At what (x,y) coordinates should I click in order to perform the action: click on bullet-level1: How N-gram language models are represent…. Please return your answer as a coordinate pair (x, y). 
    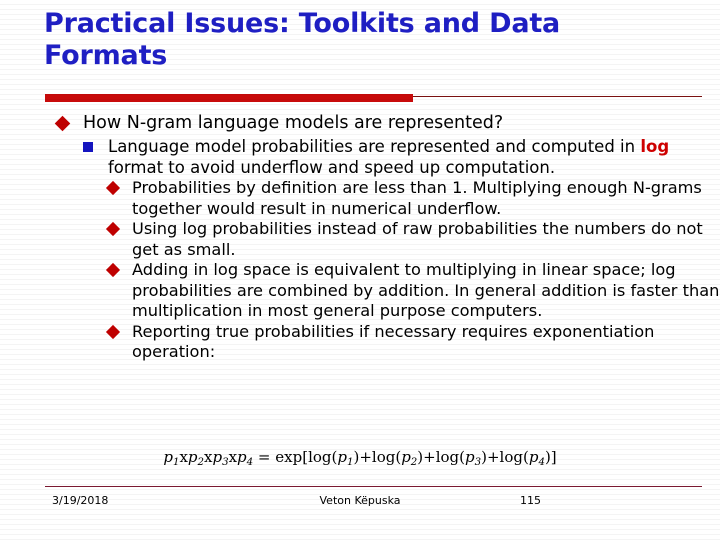
    Looking at the image, I should click on (360, 123).